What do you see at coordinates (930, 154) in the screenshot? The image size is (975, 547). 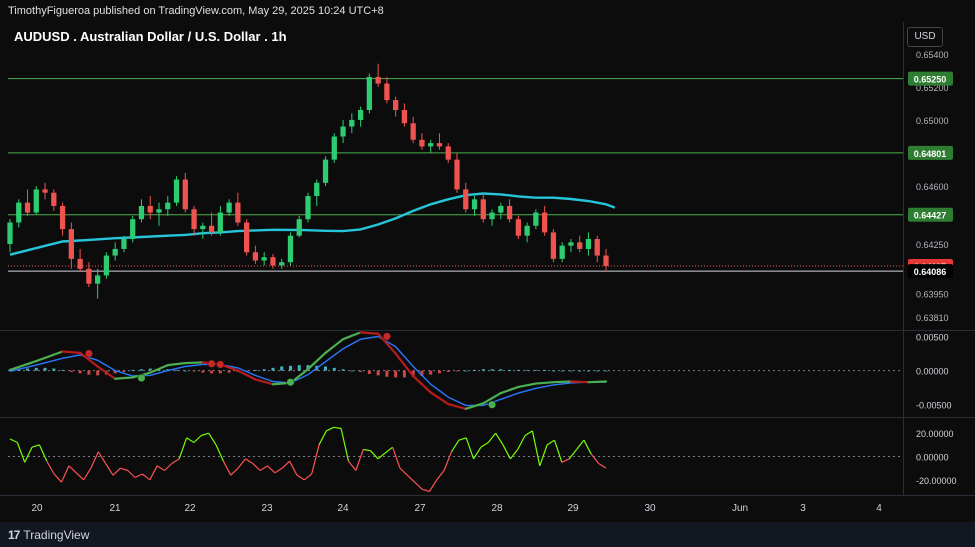 I see `level-tag-label: 0.64801` at bounding box center [930, 154].